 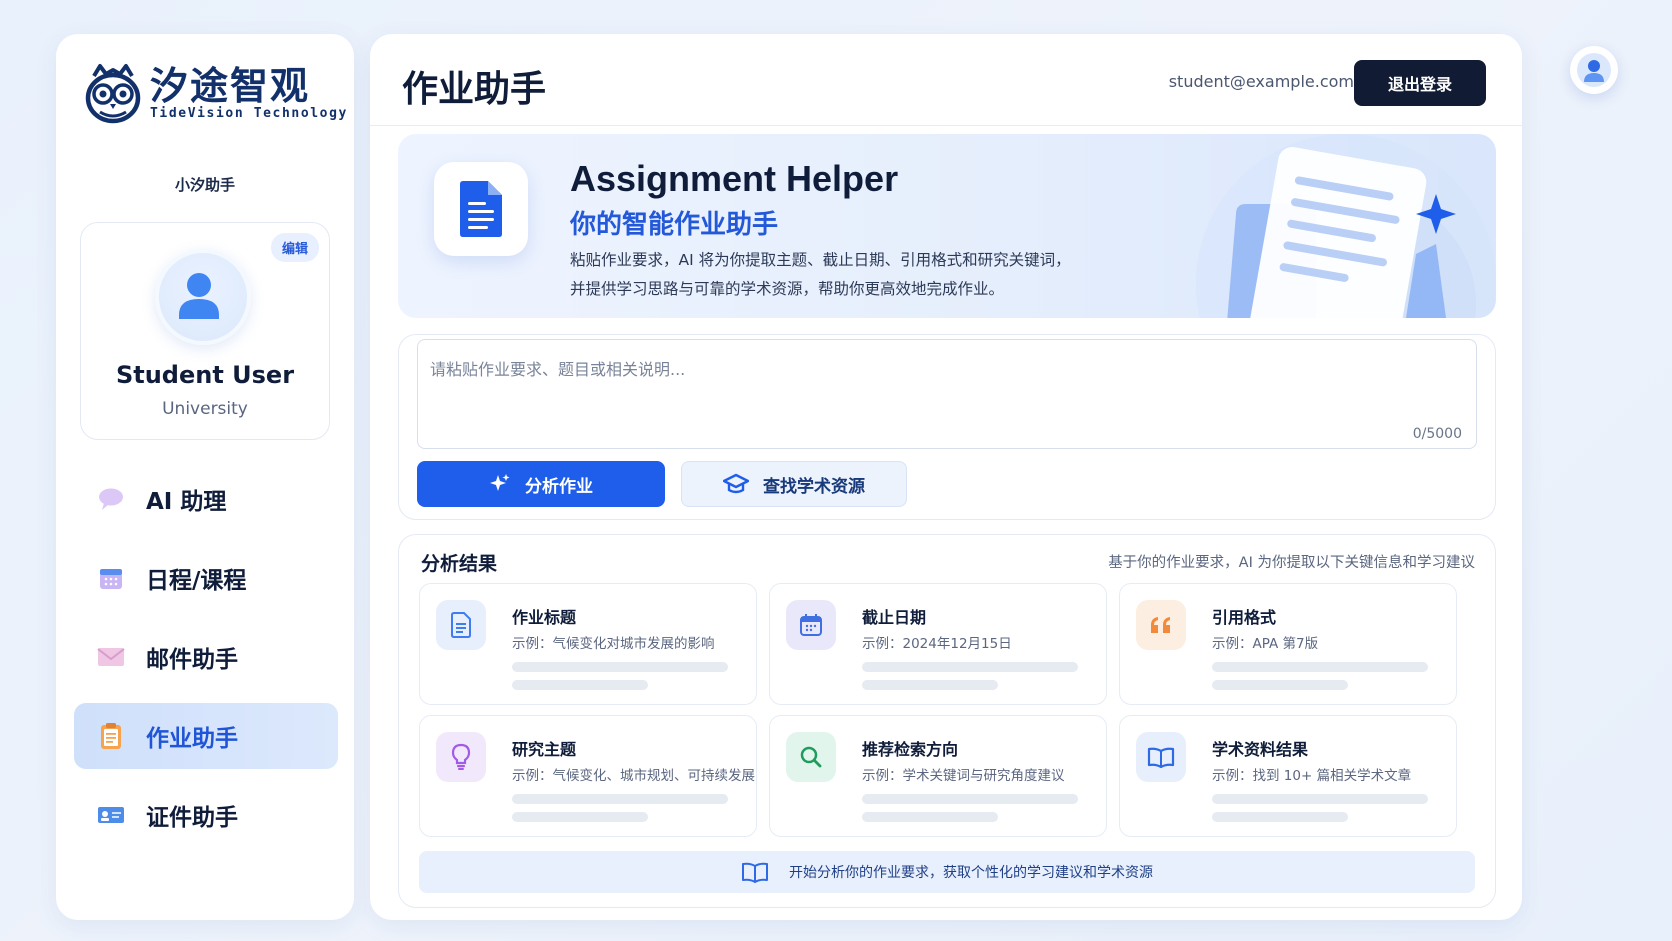 What do you see at coordinates (1260, 749) in the screenshot?
I see `card-title: 学术资料结果` at bounding box center [1260, 749].